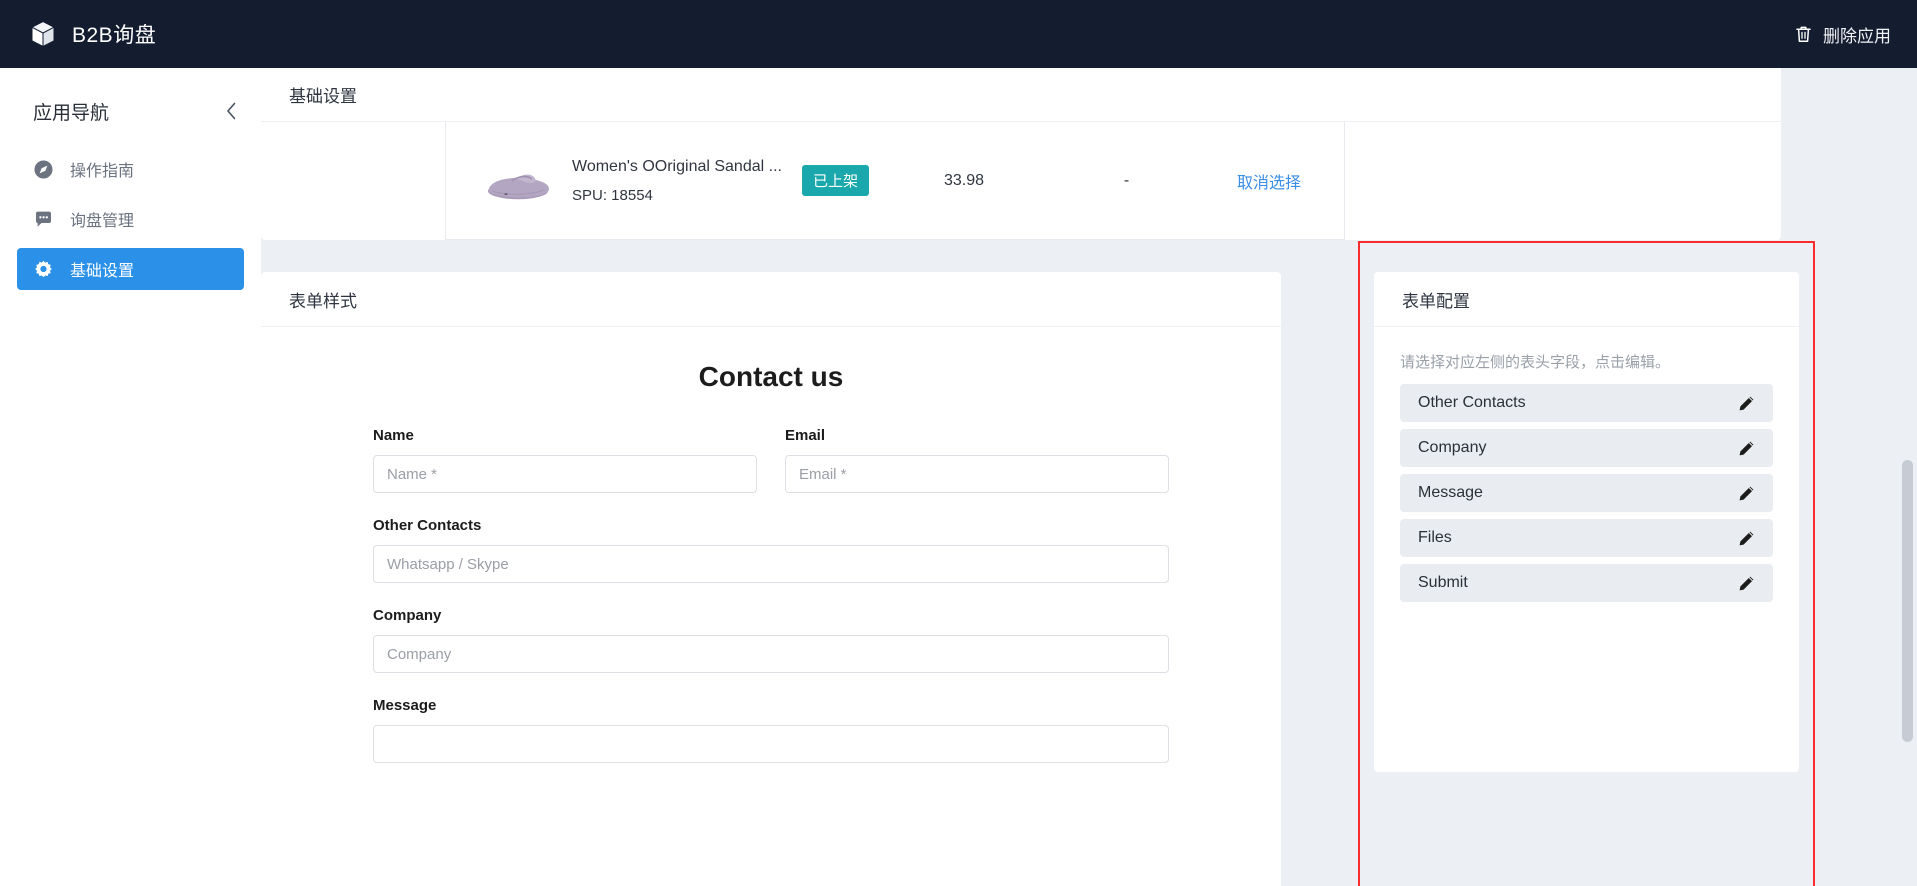  Describe the element at coordinates (1586, 583) in the screenshot. I see `config-item-submit: Submit` at that location.